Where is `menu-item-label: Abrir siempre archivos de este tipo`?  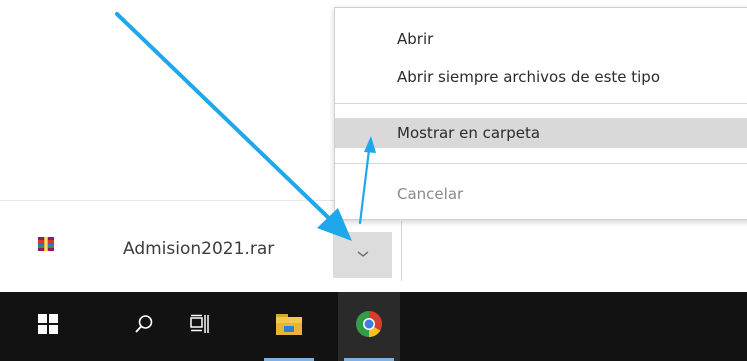
menu-item-label: Abrir siempre archivos de este tipo is located at coordinates (529, 77).